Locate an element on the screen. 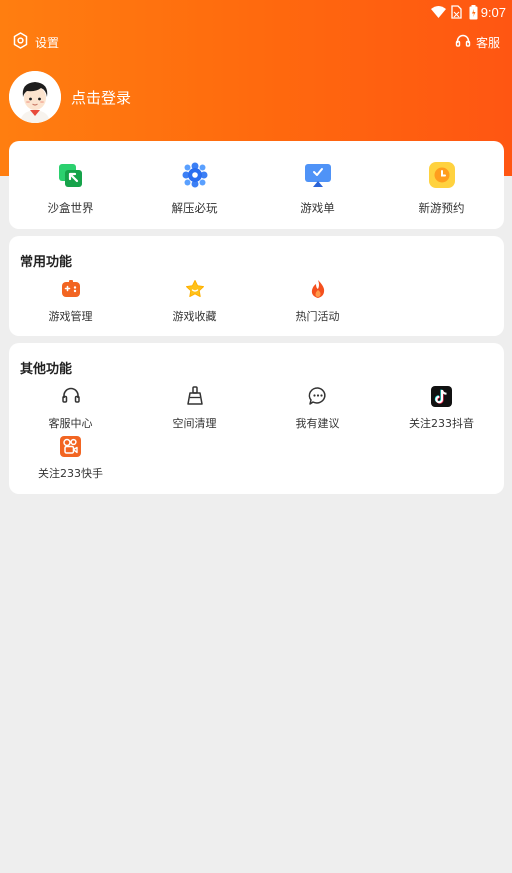 Image resolution: width=512 pixels, height=873 pixels. relax-icon is located at coordinates (195, 175).